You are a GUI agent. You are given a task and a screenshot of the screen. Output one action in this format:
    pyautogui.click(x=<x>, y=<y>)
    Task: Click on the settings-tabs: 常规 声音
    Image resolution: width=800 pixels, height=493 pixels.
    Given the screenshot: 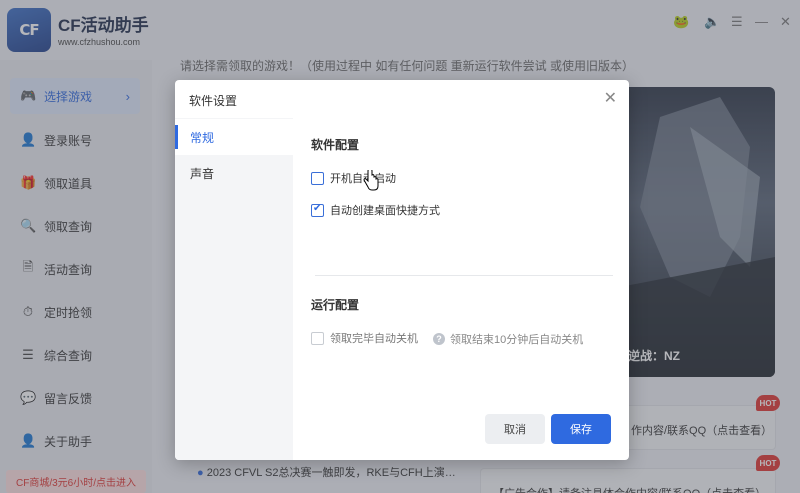 What is the action you would take?
    pyautogui.click(x=234, y=289)
    